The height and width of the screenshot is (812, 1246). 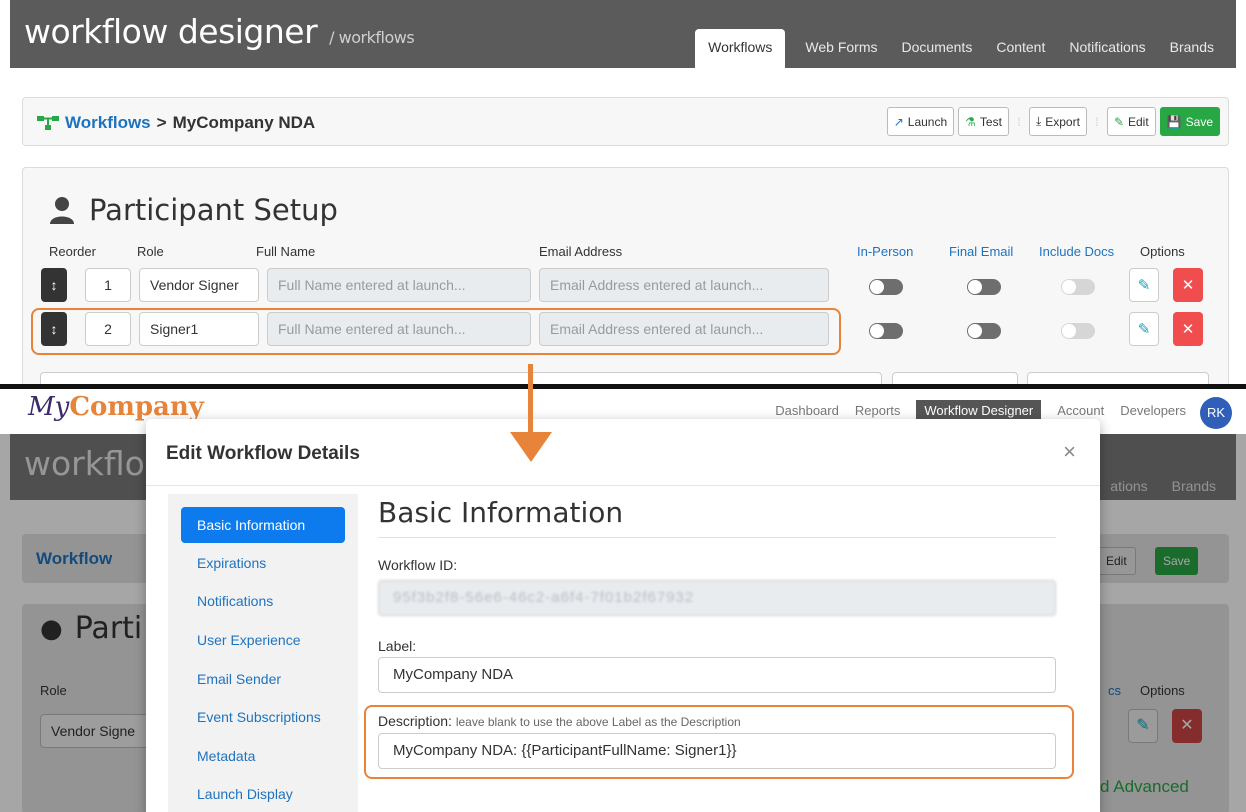 I want to click on user-icon, so click(x=62, y=210).